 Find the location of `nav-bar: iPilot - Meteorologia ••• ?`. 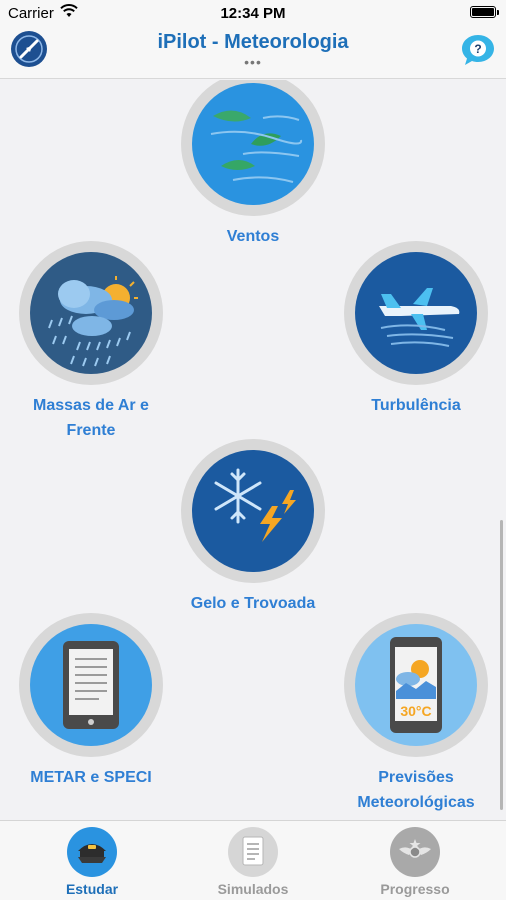

nav-bar: iPilot - Meteorologia ••• ? is located at coordinates (253, 52).